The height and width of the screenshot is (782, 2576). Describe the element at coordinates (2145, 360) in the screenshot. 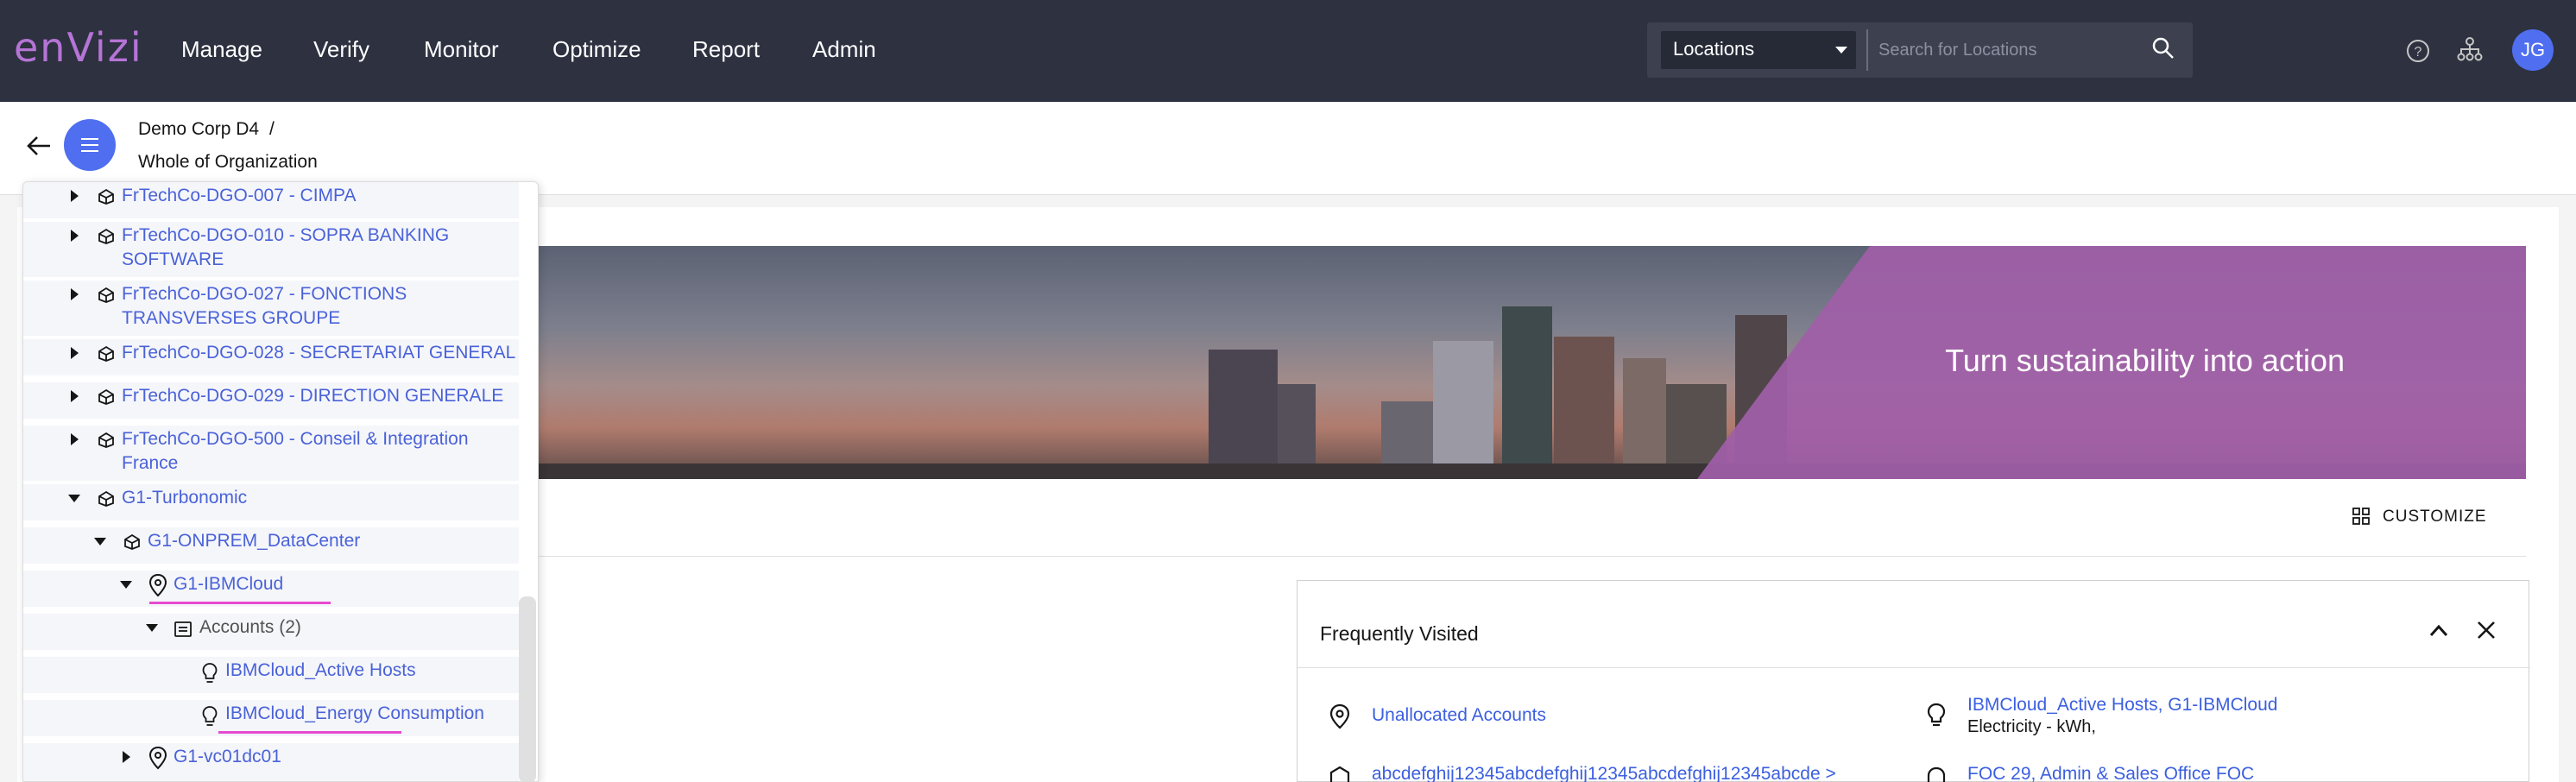

I see `banner-tagline: Turn sustainability into action` at that location.